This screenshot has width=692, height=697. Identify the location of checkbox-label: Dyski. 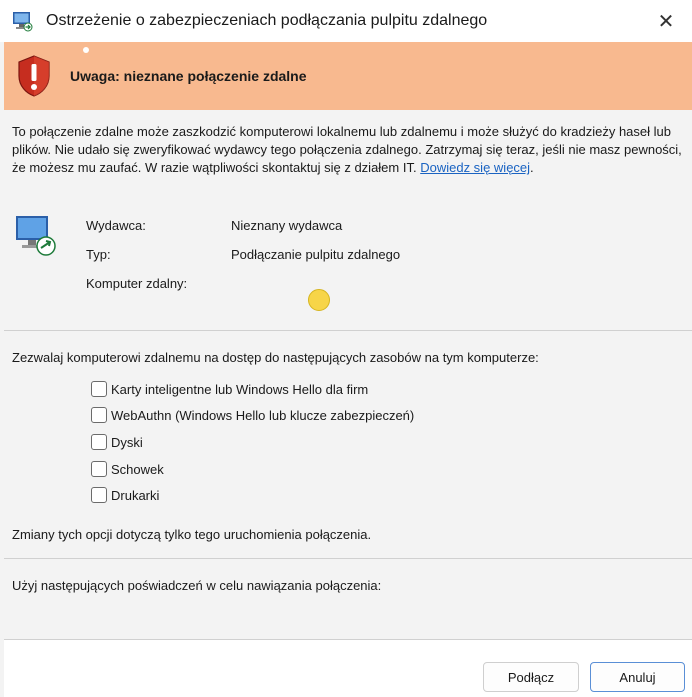
(127, 442).